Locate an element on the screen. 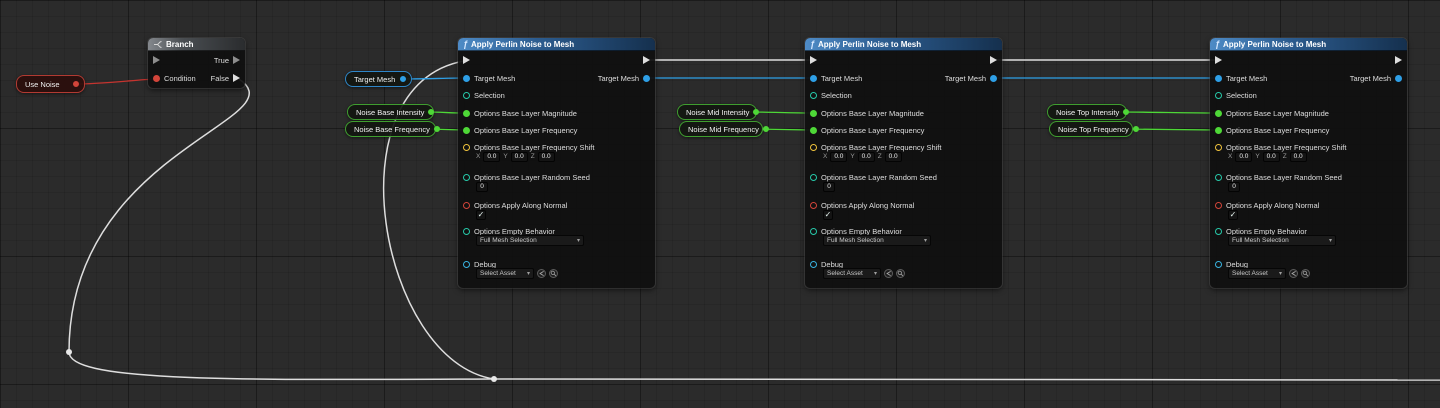  branch-node: Branch True Condition False is located at coordinates (196, 63).